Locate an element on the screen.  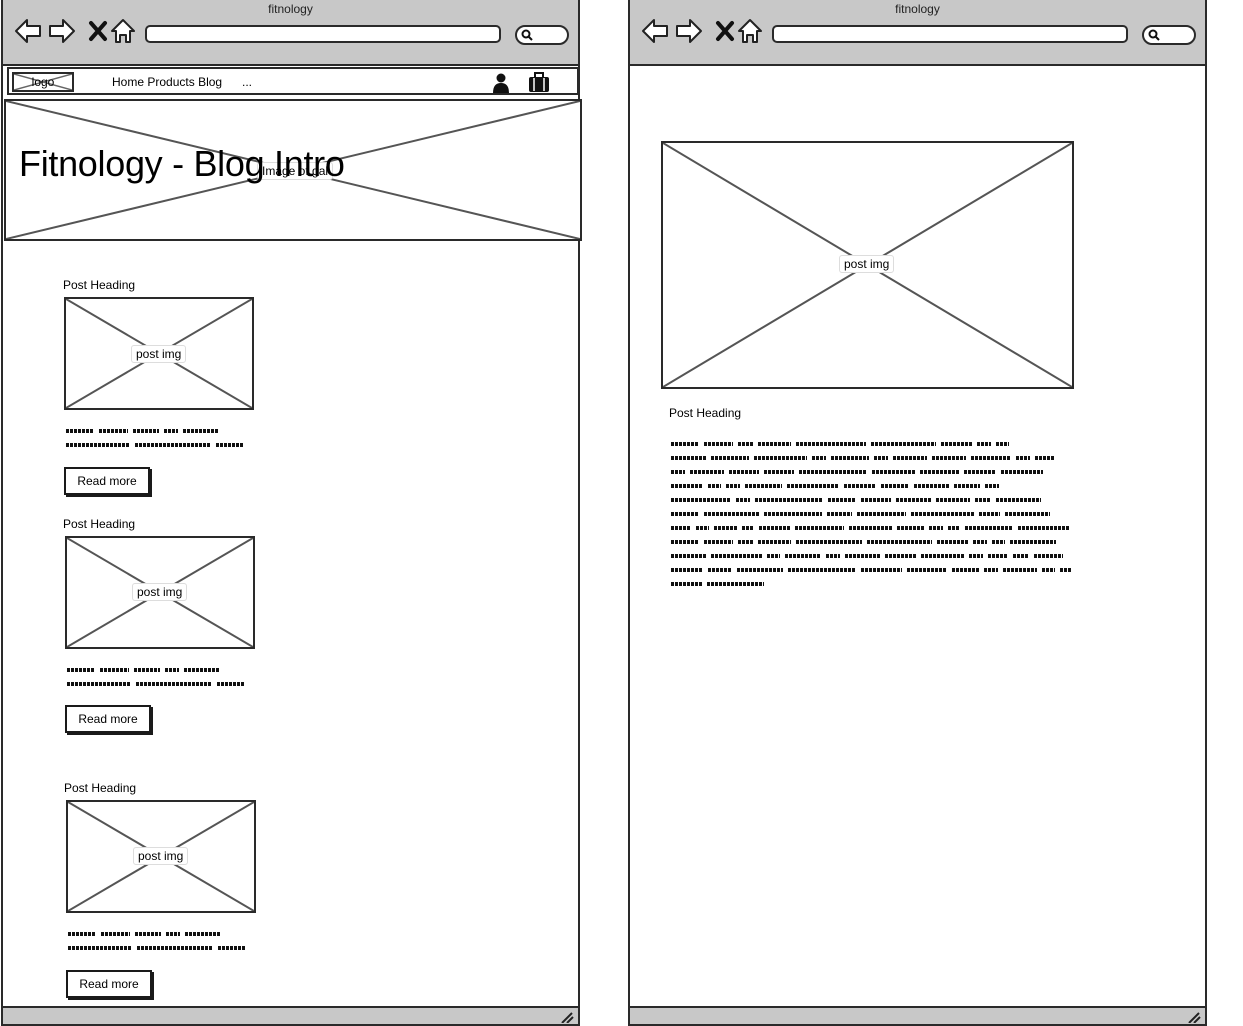
logo-text: logo is located at coordinates (43, 82).